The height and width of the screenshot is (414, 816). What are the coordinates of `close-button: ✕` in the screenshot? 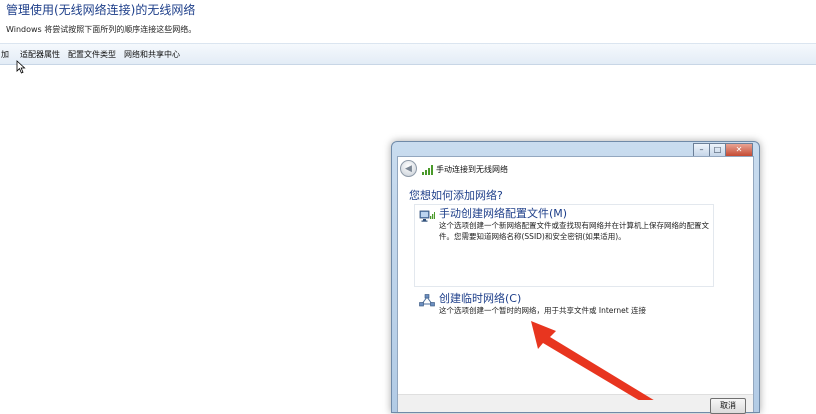 It's located at (739, 150).